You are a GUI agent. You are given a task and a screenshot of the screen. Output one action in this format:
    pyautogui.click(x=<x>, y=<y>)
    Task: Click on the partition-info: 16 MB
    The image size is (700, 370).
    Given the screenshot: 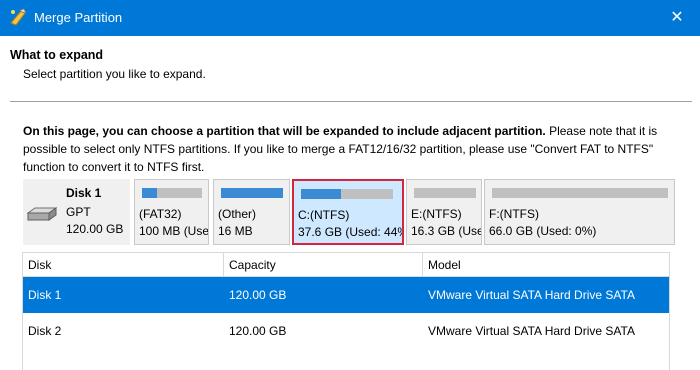 What is the action you would take?
    pyautogui.click(x=235, y=231)
    